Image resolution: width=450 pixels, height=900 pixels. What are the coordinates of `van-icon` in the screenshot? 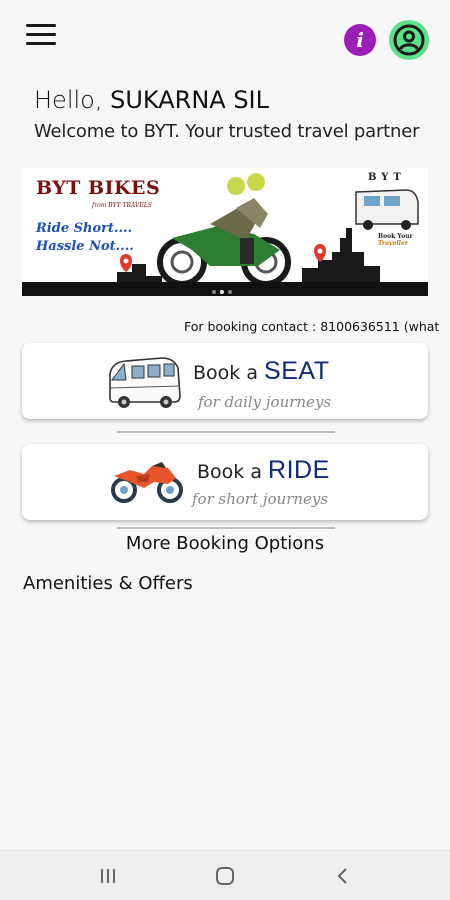 It's located at (145, 382).